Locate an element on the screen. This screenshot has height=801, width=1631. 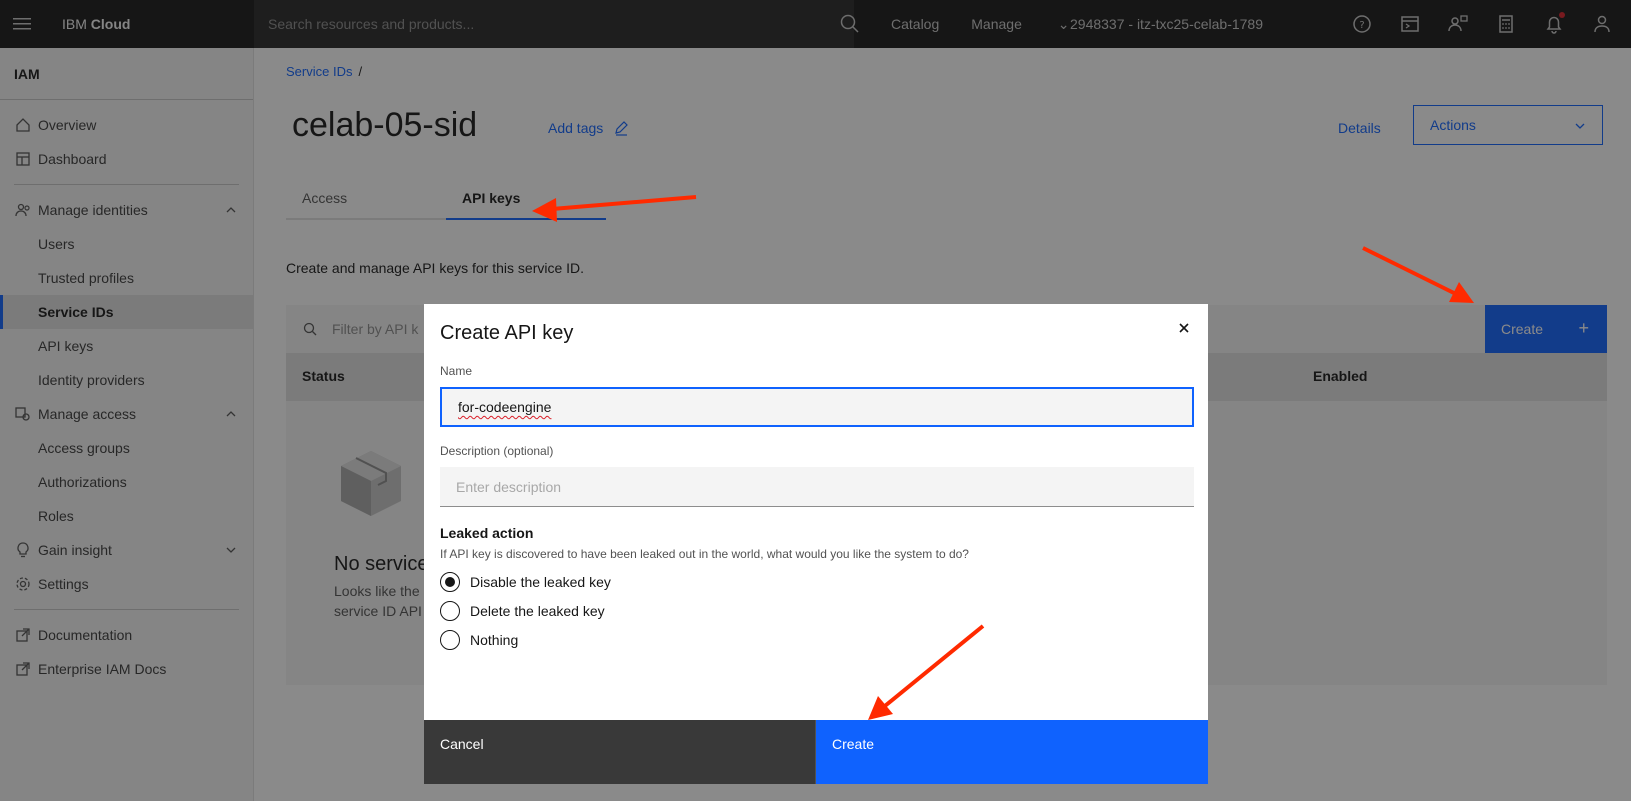
modal-footer: Cancel Create is located at coordinates (816, 752).